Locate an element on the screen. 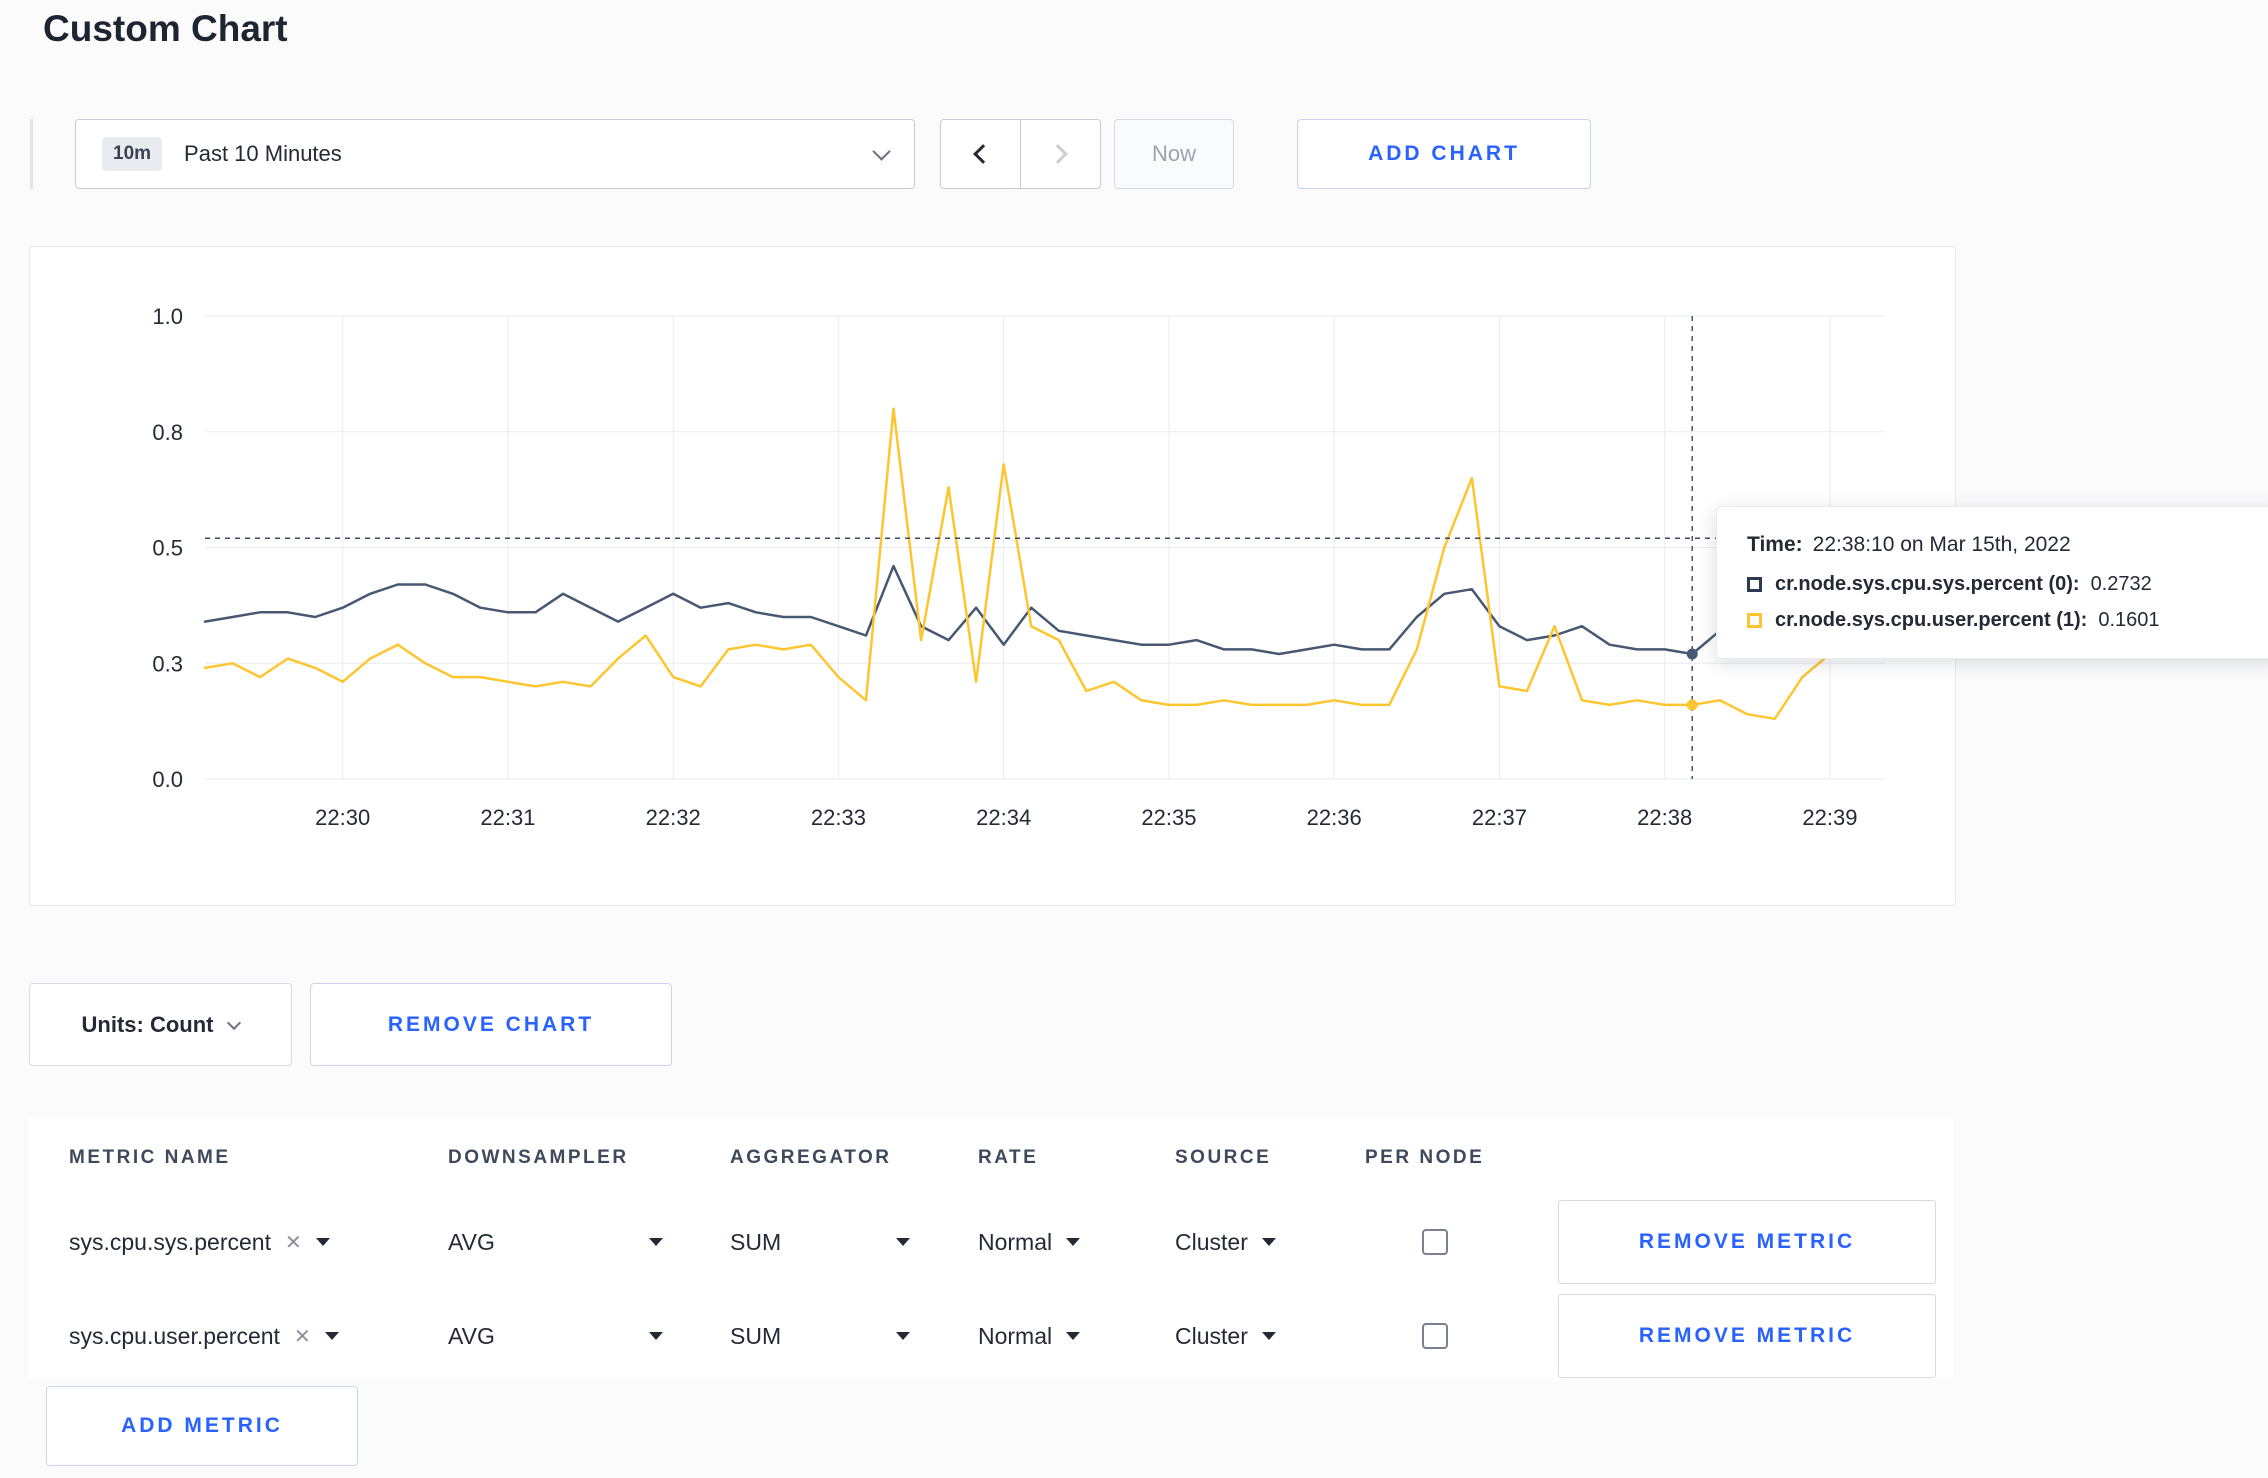 The height and width of the screenshot is (1478, 2268). chevron-right-icon is located at coordinates (1058, 154).